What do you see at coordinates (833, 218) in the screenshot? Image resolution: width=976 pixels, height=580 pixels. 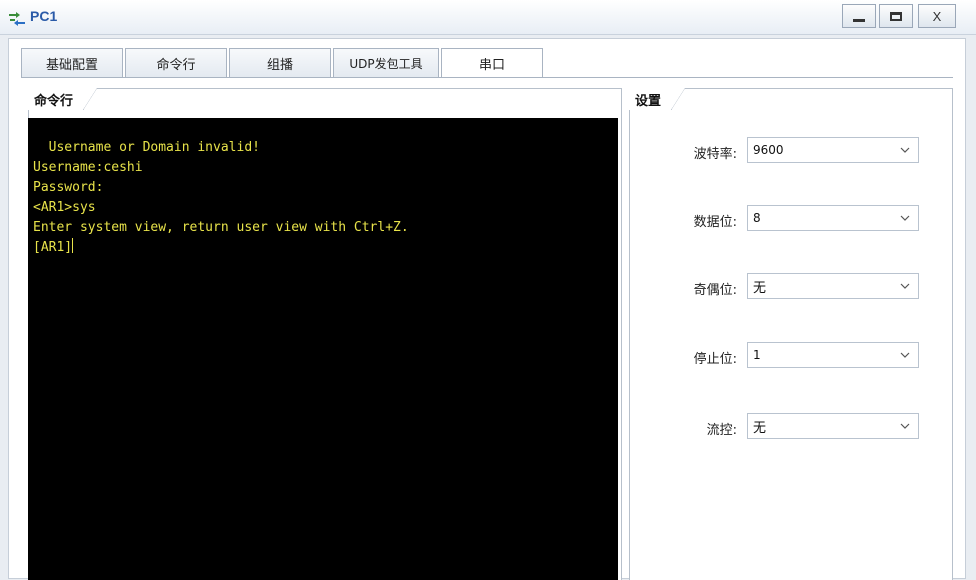 I see `data-bits-select: 8` at bounding box center [833, 218].